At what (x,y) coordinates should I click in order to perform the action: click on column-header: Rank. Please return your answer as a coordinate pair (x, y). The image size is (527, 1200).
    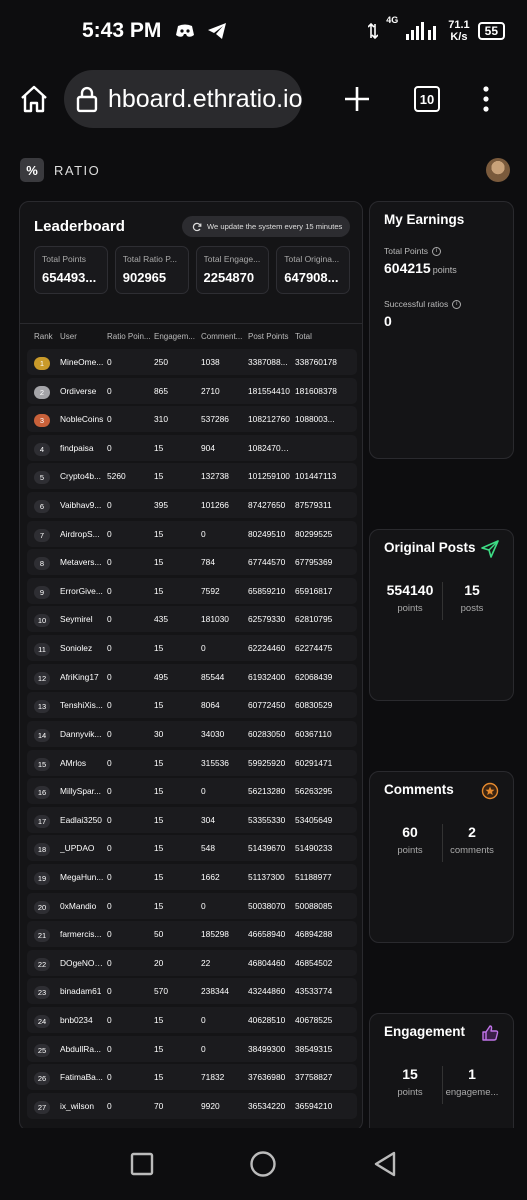
    Looking at the image, I should click on (45, 336).